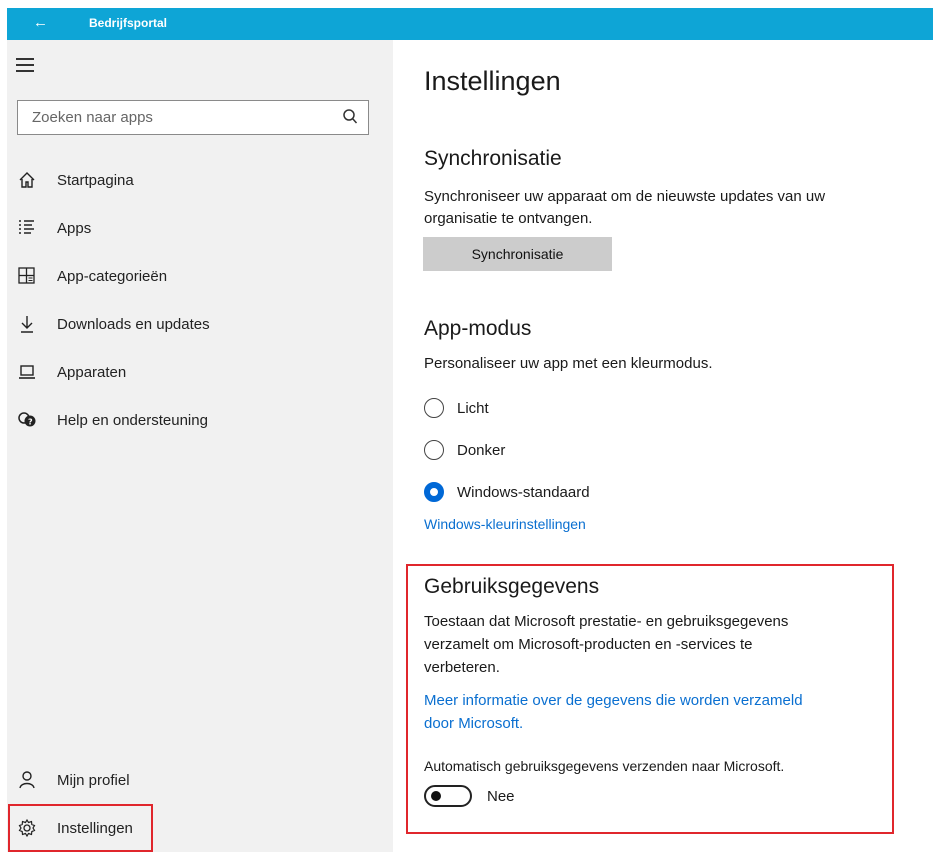  What do you see at coordinates (473, 408) in the screenshot?
I see `radio-label: Licht` at bounding box center [473, 408].